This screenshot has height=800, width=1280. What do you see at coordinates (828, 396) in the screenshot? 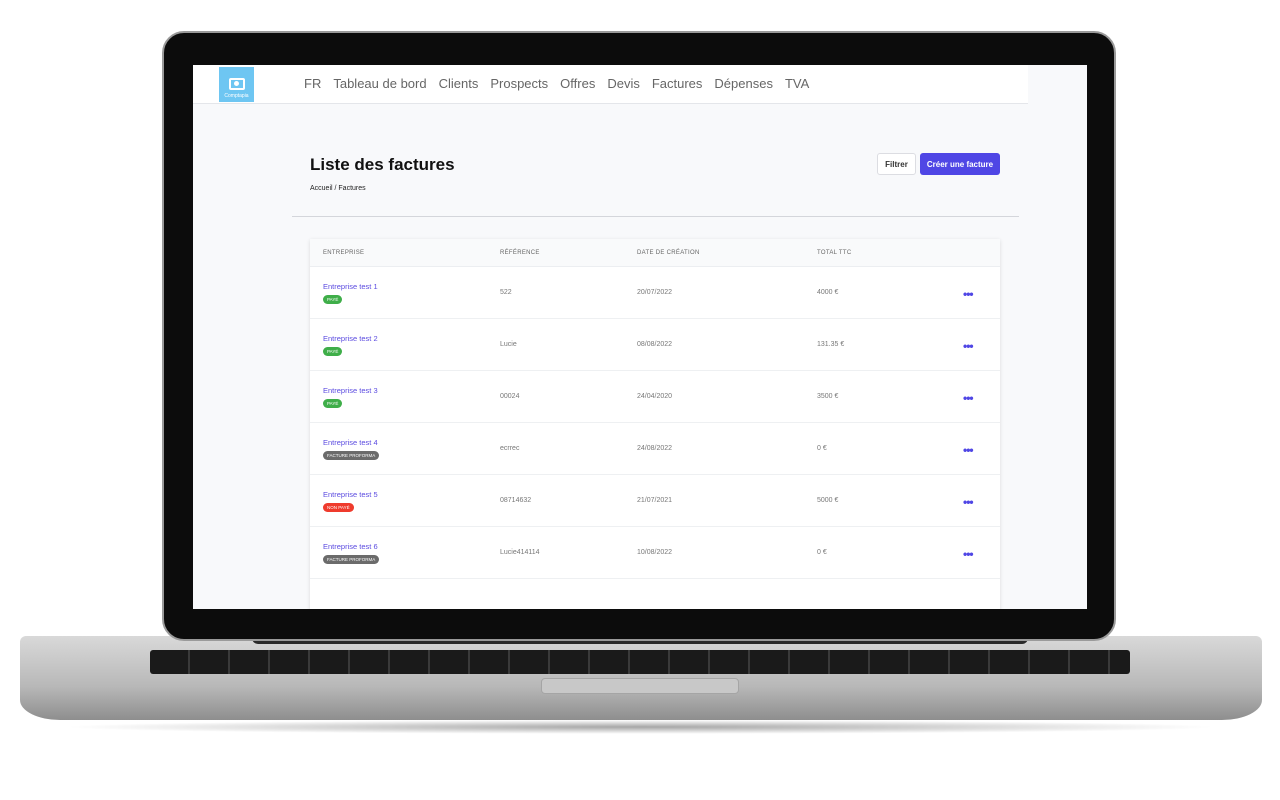
I see `total-ttc: 3500 €` at bounding box center [828, 396].